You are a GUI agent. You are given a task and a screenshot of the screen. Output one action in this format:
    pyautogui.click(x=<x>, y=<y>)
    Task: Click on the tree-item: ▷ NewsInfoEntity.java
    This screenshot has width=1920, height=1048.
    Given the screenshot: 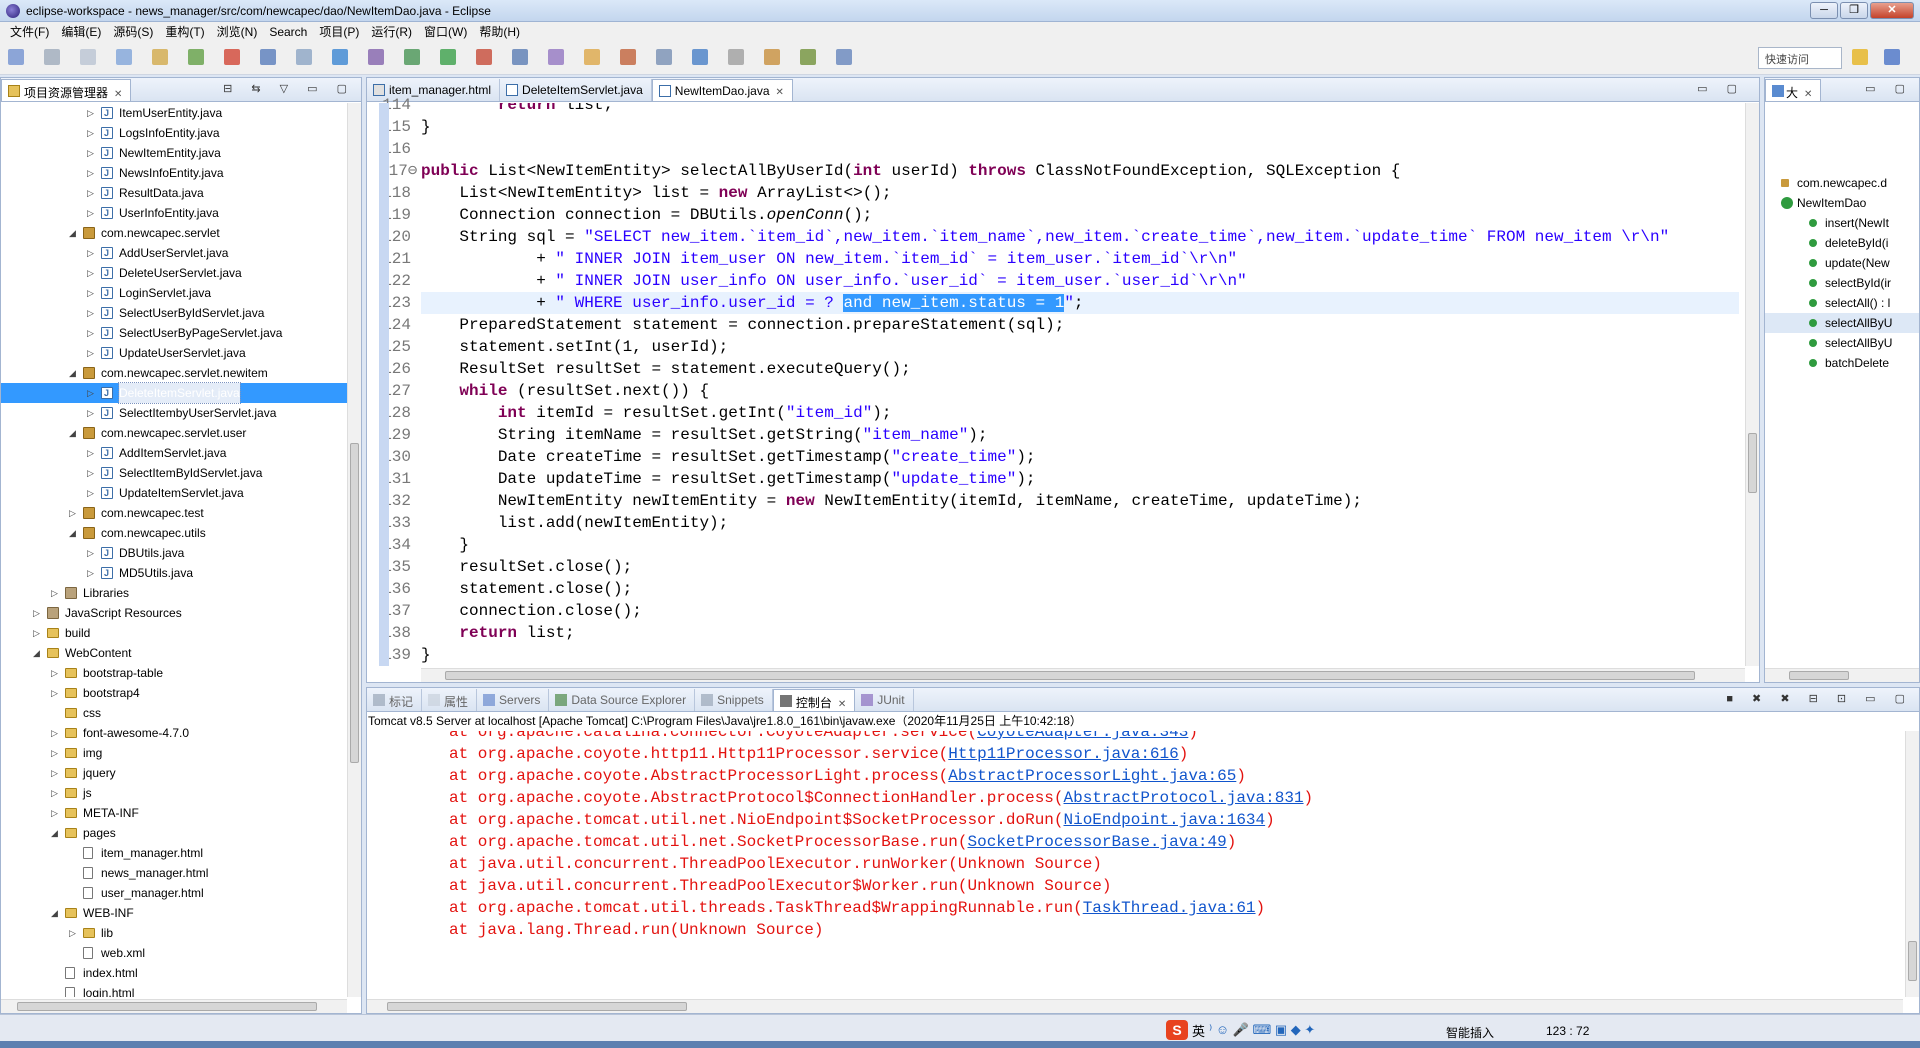 What is the action you would take?
    pyautogui.click(x=174, y=173)
    